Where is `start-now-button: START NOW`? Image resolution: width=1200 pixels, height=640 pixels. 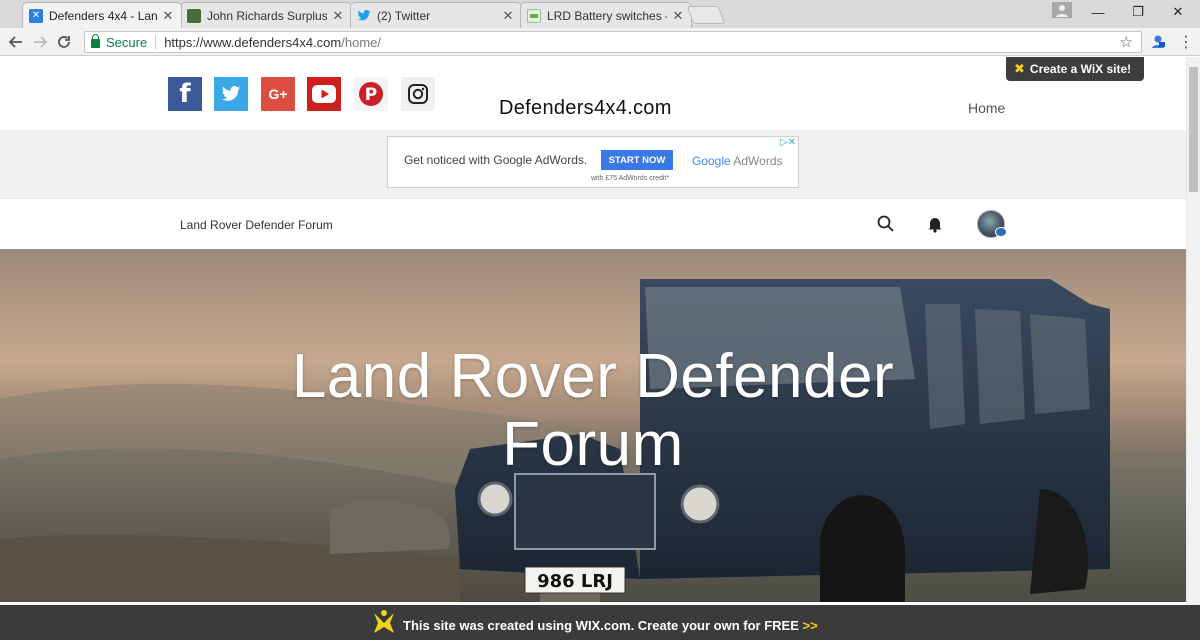
start-now-button: START NOW is located at coordinates (637, 160).